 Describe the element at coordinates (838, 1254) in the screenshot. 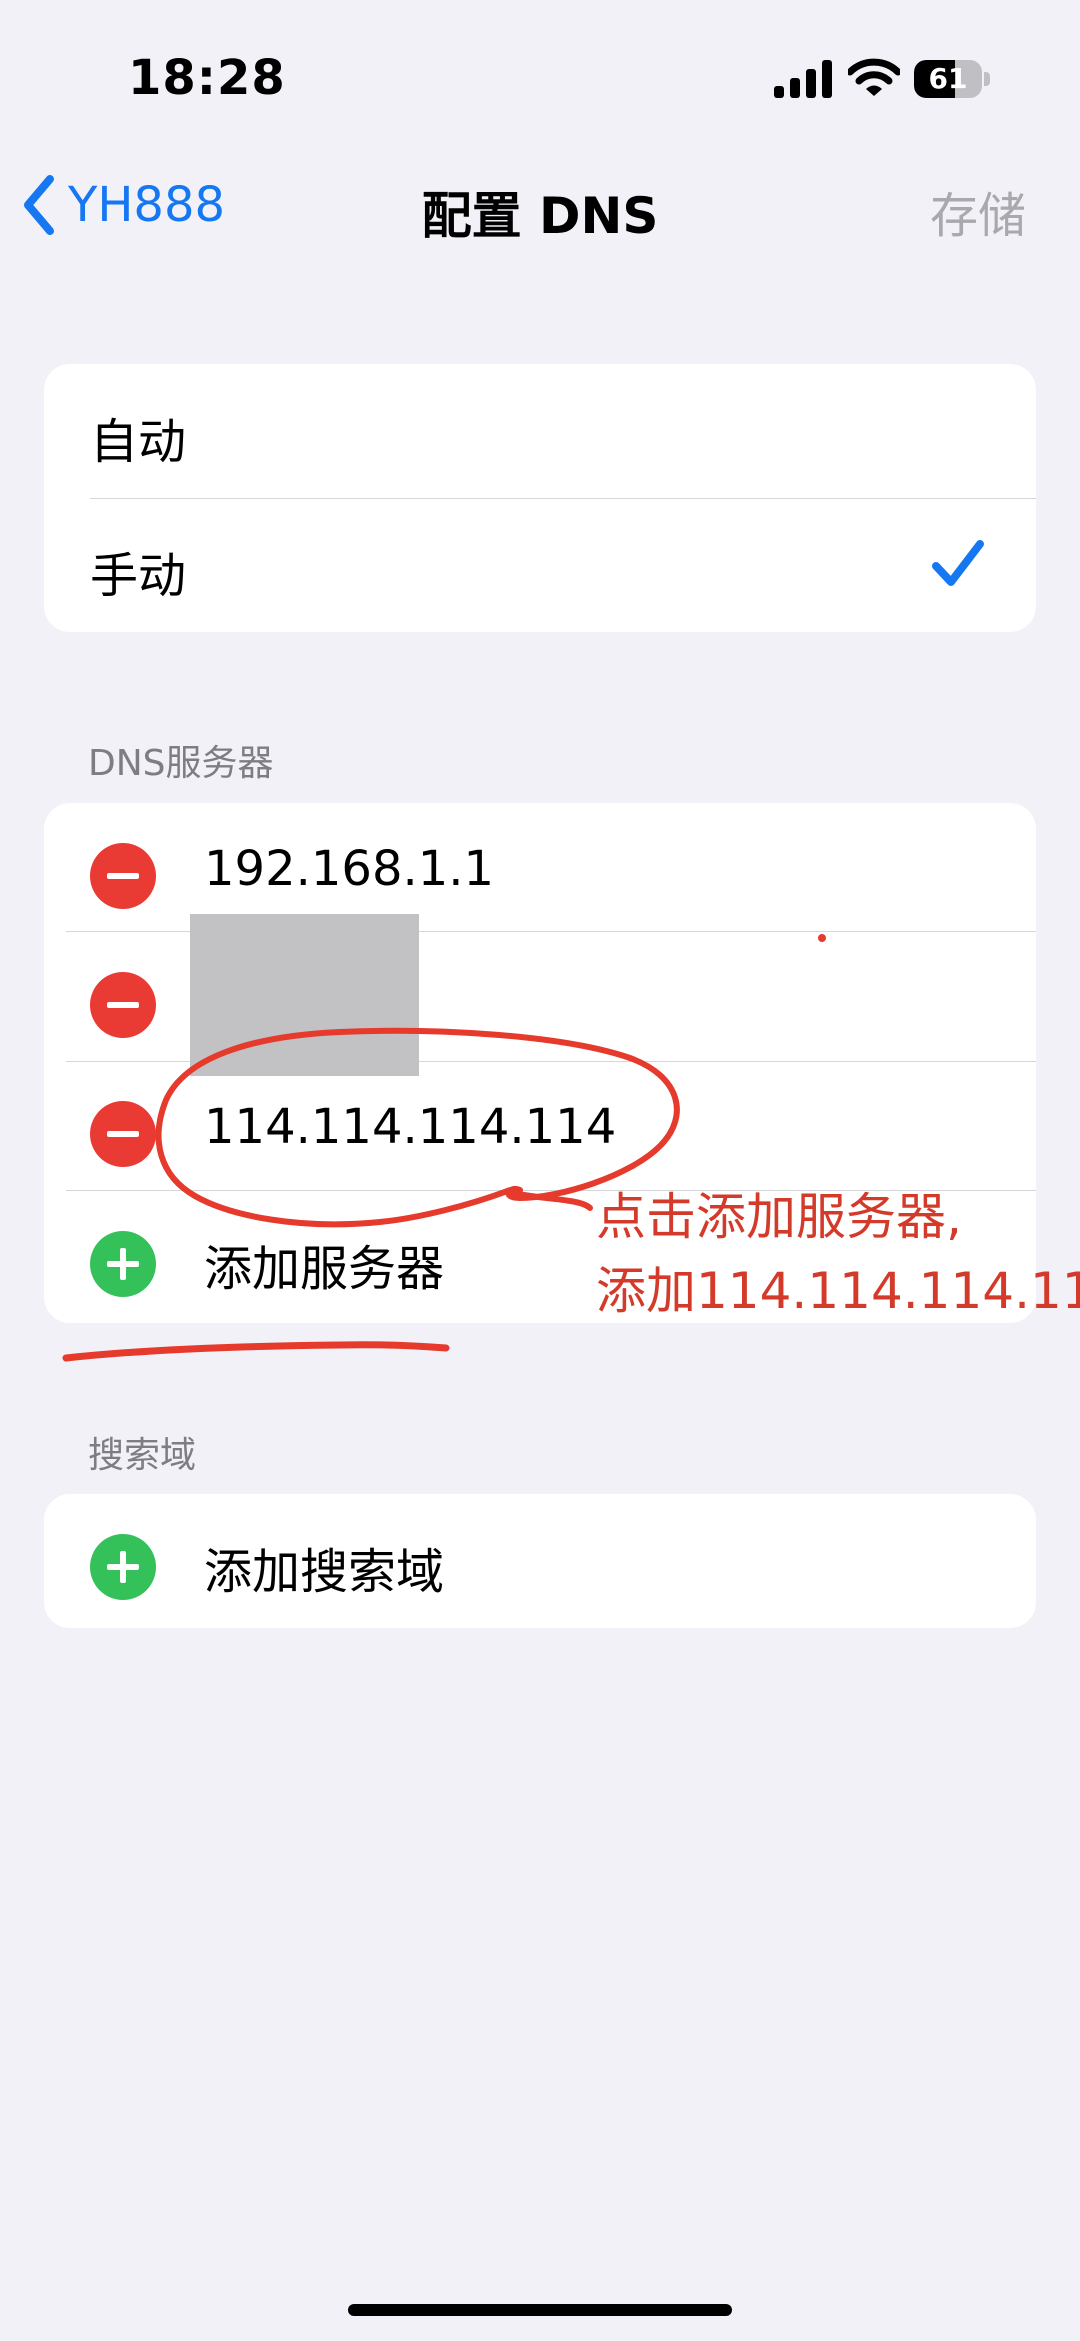

I see `annotation-note: 点击添加服务器, 添加114.114.114.114` at that location.